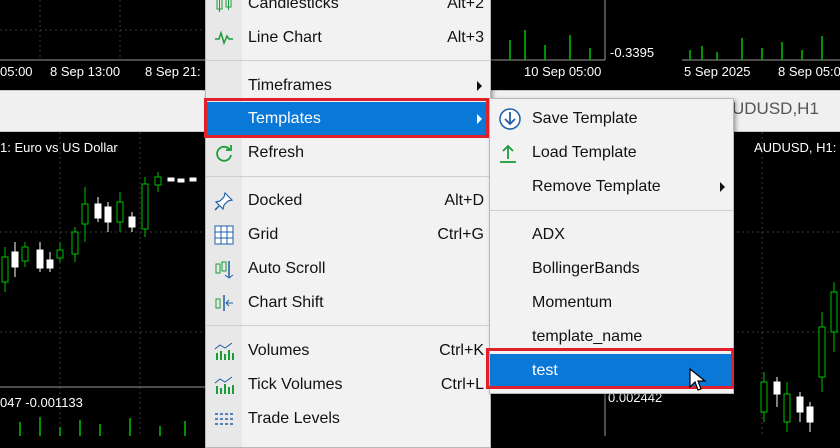 The width and height of the screenshot is (840, 448). I want to click on menu-item-load-template: Load Template, so click(611, 153).